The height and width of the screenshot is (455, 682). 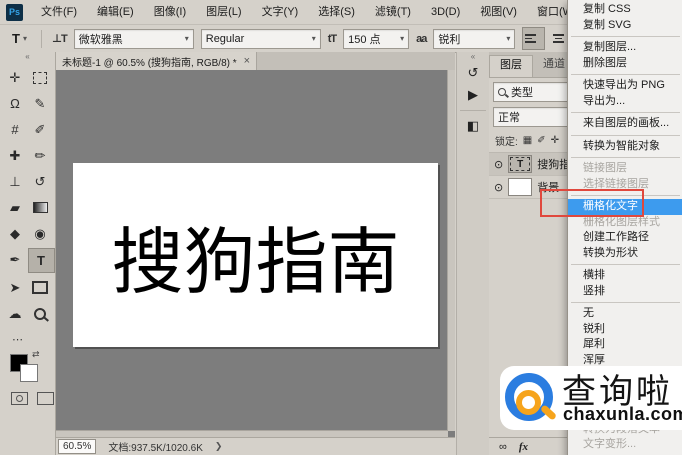 What do you see at coordinates (527, 140) in the screenshot?
I see `lock-transparency-icon: ▦` at bounding box center [527, 140].